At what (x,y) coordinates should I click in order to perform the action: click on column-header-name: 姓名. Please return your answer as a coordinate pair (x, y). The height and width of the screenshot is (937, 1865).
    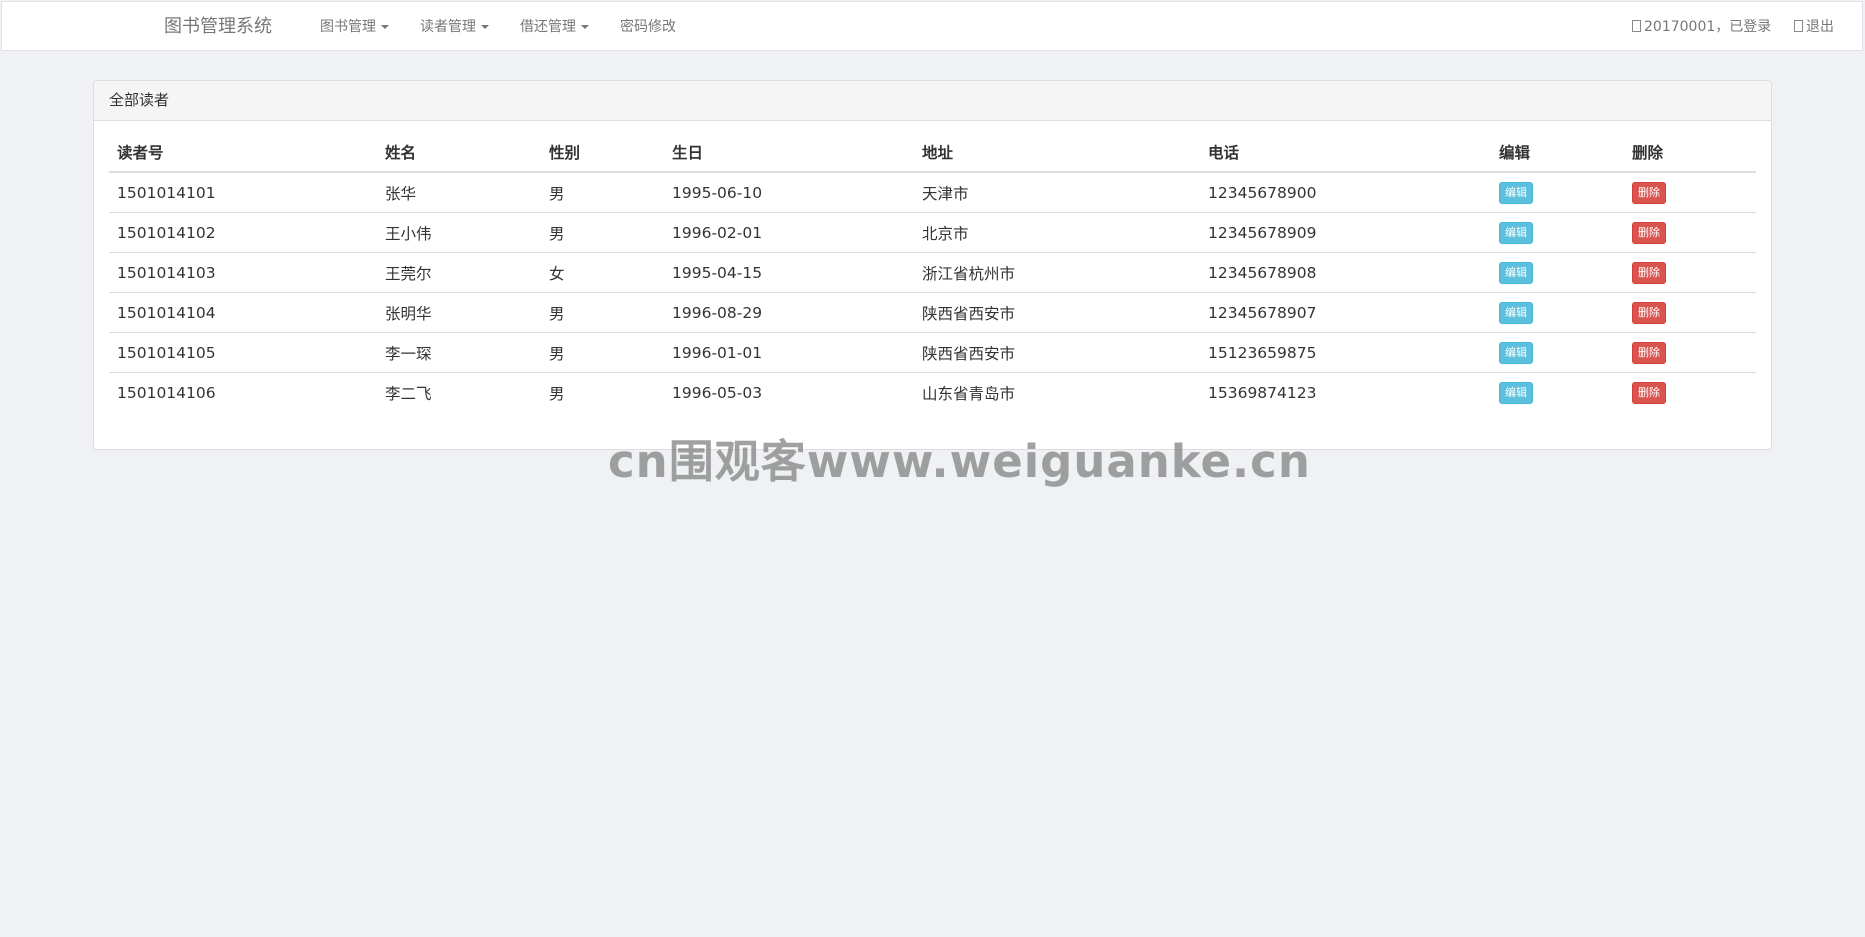
    Looking at the image, I should click on (459, 153).